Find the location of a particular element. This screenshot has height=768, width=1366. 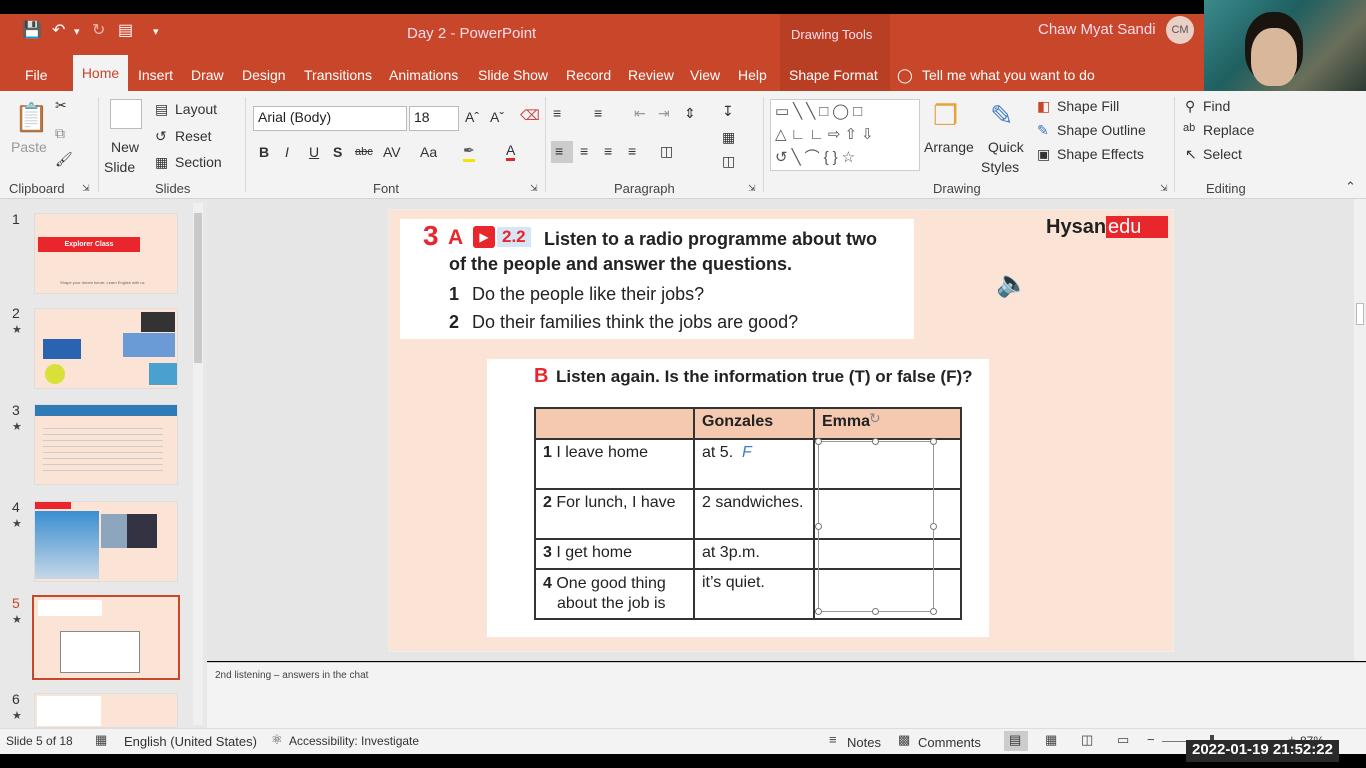

character-spacing-button: AV is located at coordinates (392, 152).